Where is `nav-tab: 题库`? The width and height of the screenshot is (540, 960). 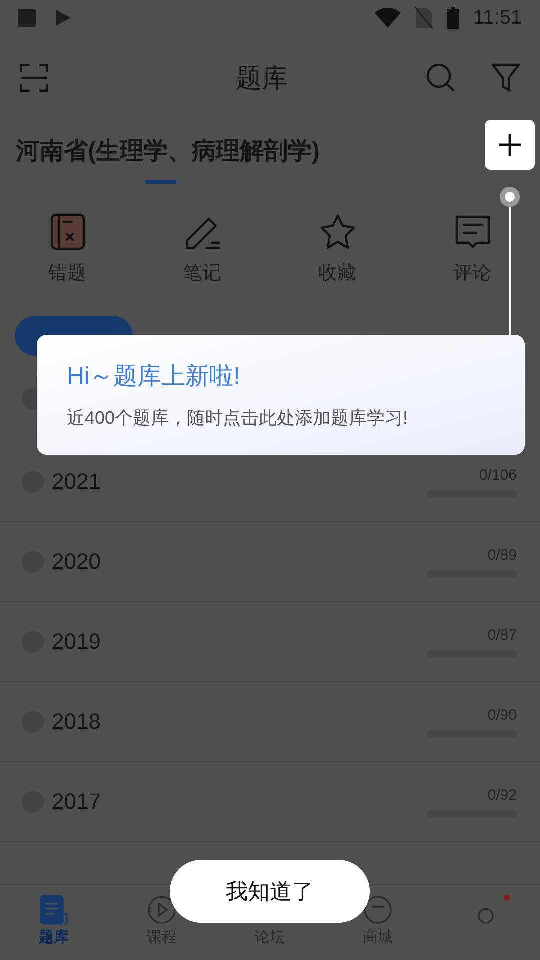
nav-tab: 题库 is located at coordinates (54, 922).